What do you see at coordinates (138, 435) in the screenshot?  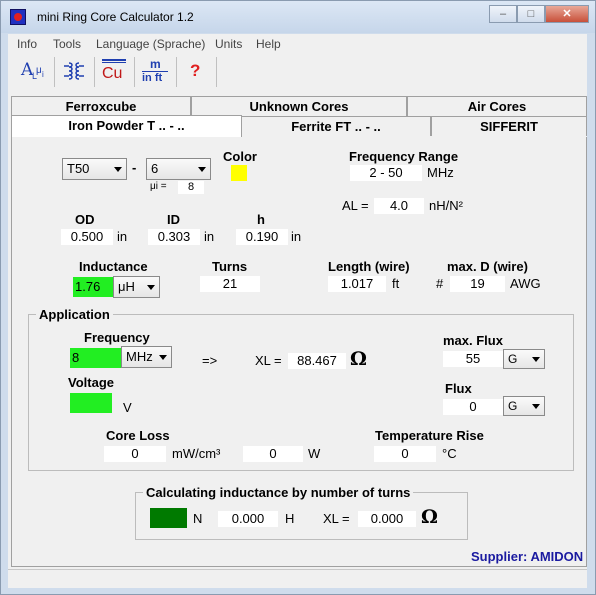 I see `core-loss-label: Core Loss` at bounding box center [138, 435].